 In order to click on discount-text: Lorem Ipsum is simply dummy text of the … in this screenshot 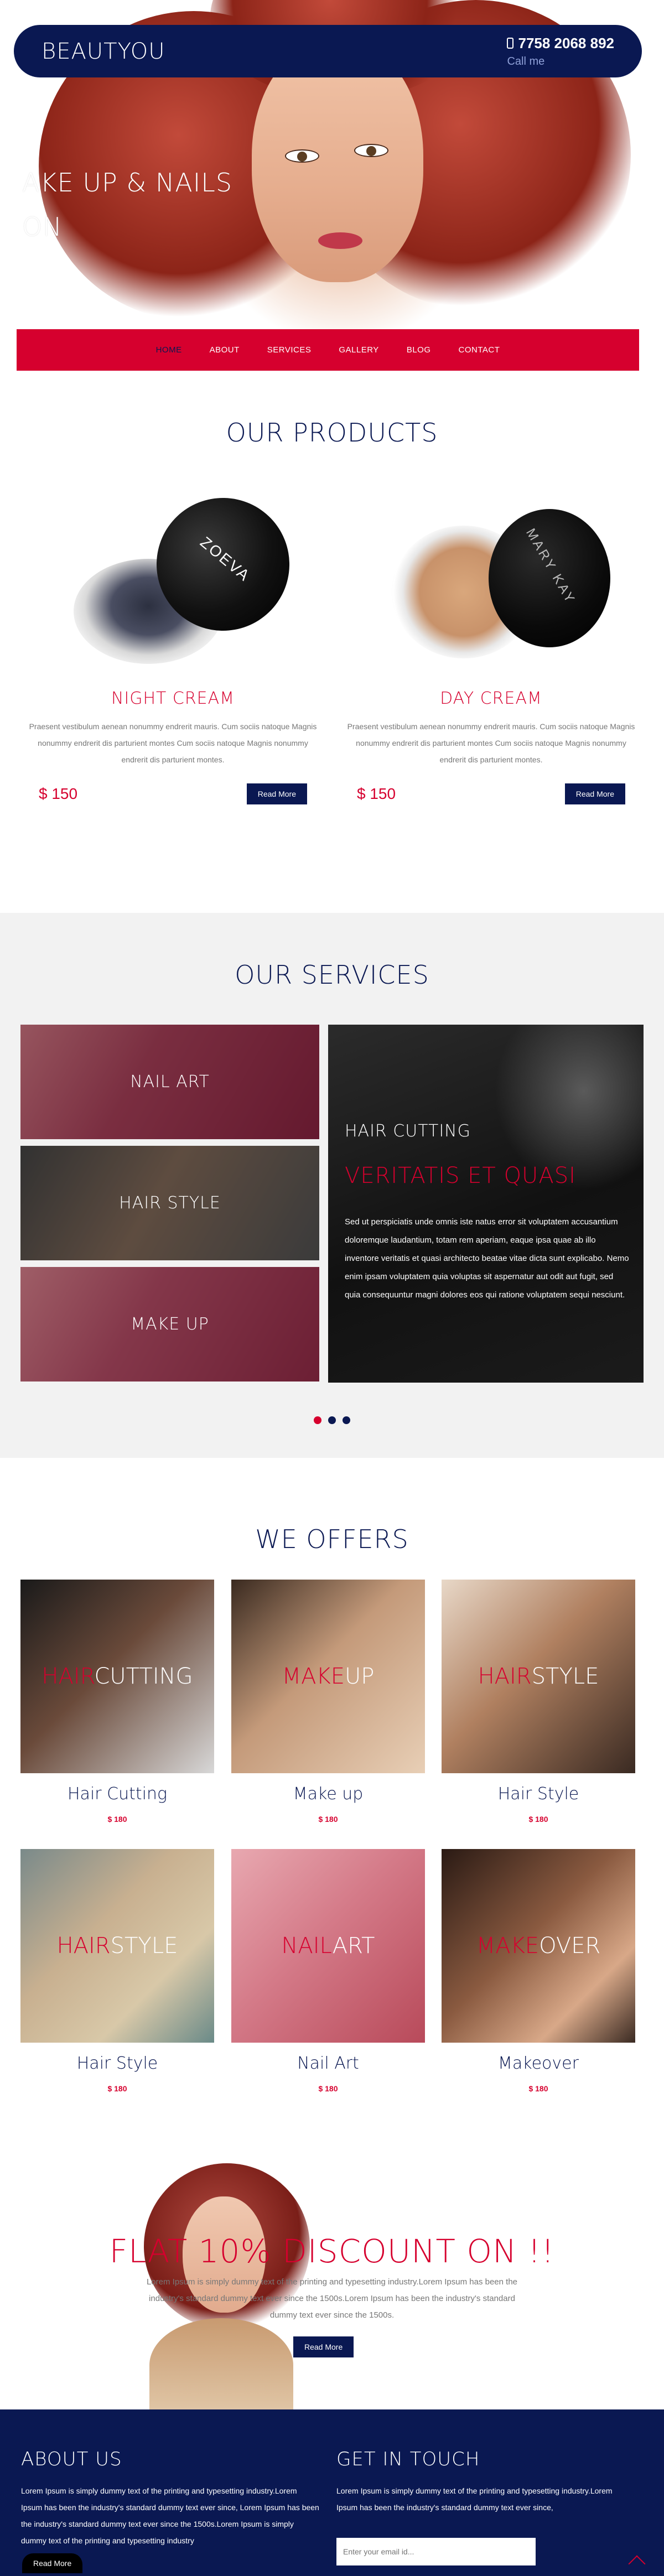, I will do `click(332, 2298)`.